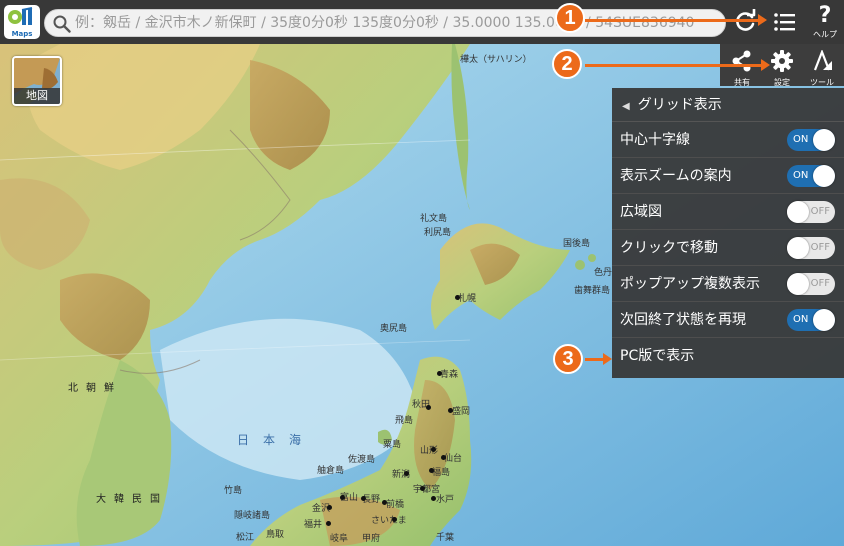  I want to click on map-label-chiba: 千葉, so click(445, 538).